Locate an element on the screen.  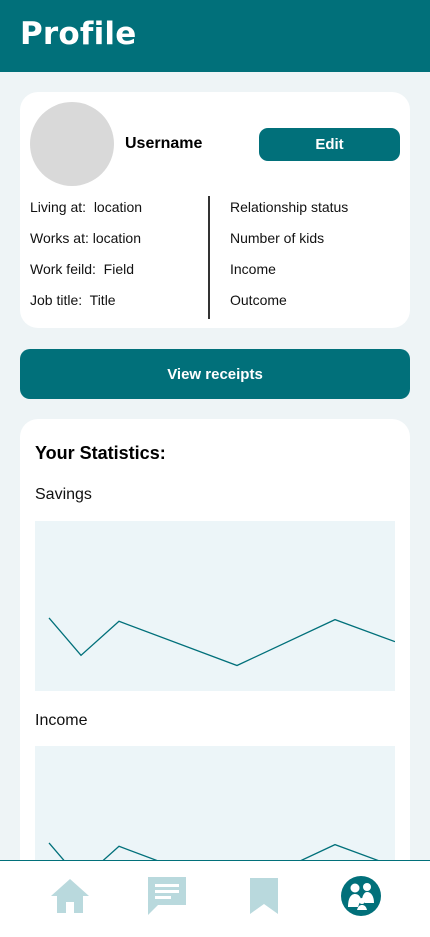
app-header: Profile is located at coordinates (215, 36).